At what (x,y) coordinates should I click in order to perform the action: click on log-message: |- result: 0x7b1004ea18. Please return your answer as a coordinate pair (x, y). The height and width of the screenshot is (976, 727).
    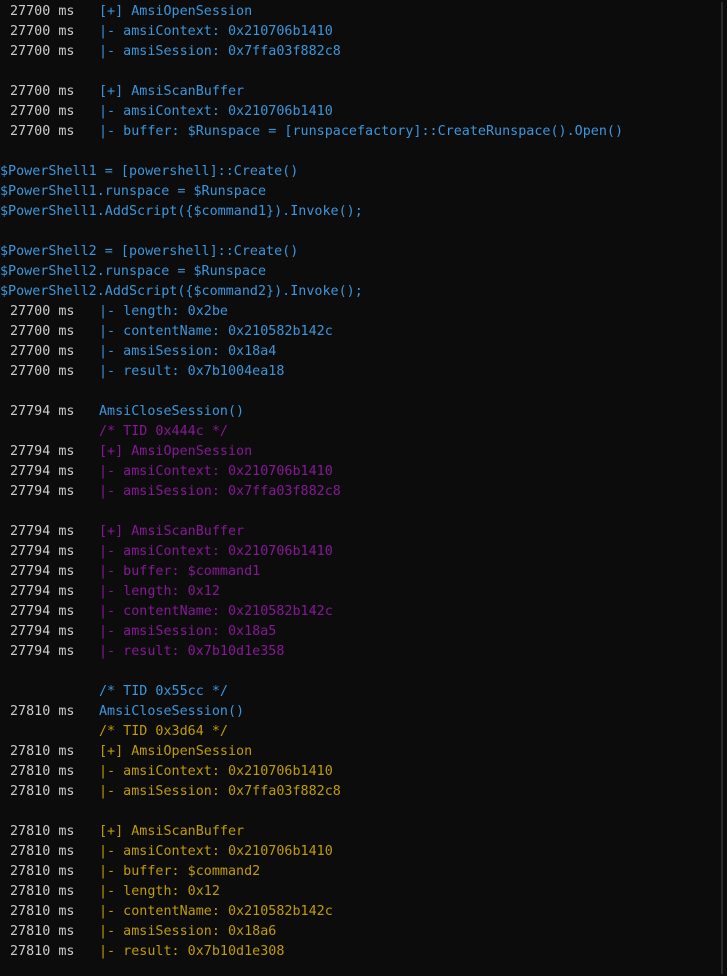
    Looking at the image, I should click on (192, 371).